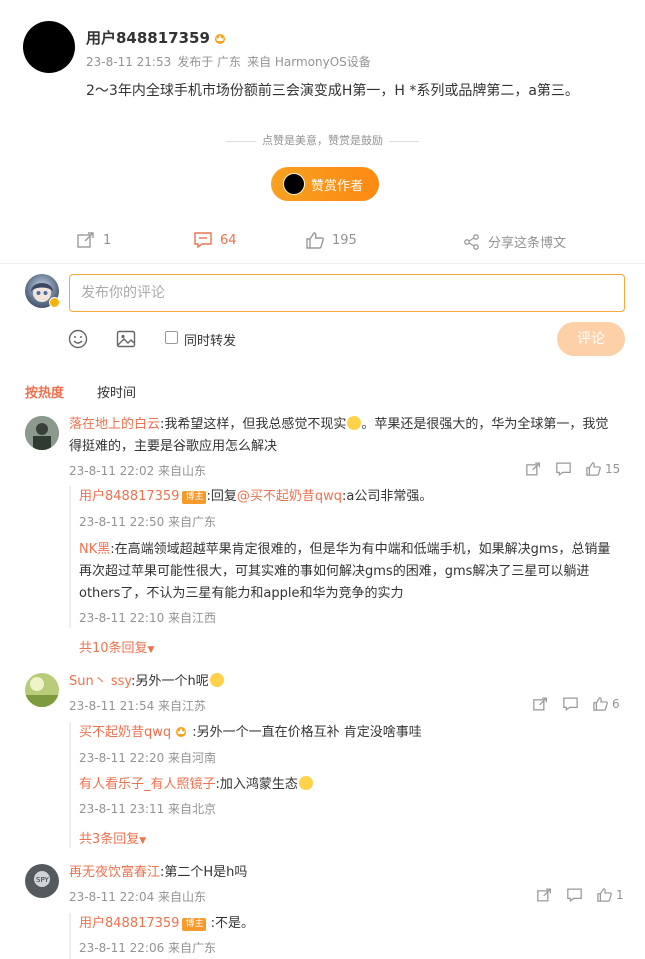 The width and height of the screenshot is (645, 959). Describe the element at coordinates (116, 391) in the screenshot. I see `sort-by-time-tab: 按时间` at that location.